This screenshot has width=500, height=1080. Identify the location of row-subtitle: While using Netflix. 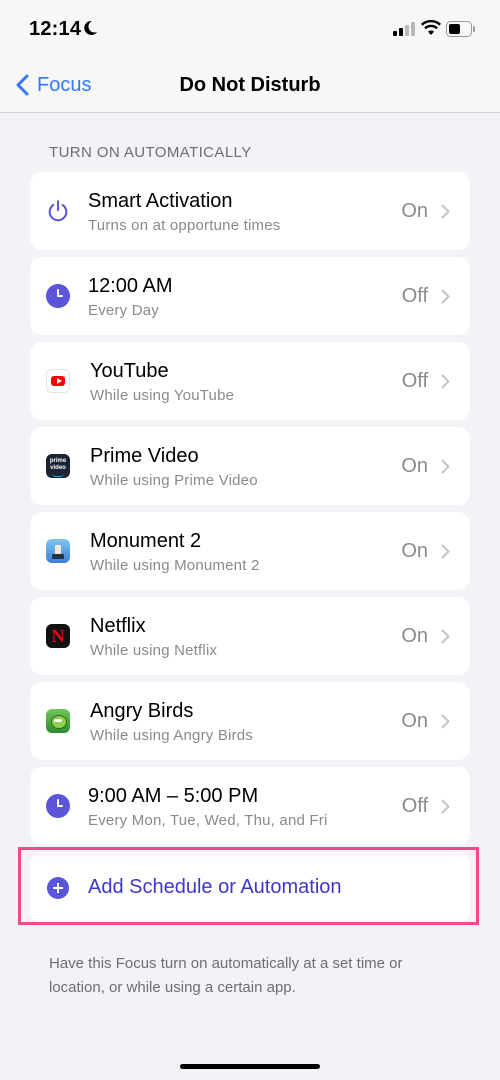
(154, 650).